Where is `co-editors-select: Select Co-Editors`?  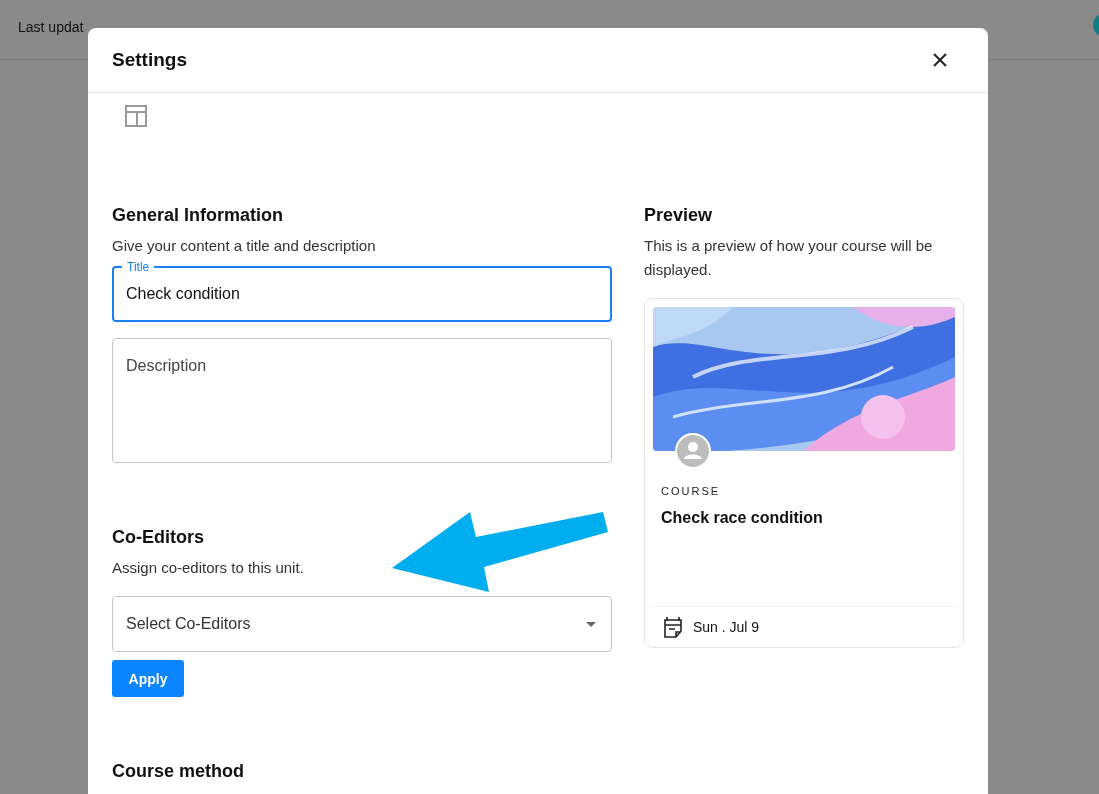
co-editors-select: Select Co-Editors is located at coordinates (362, 624).